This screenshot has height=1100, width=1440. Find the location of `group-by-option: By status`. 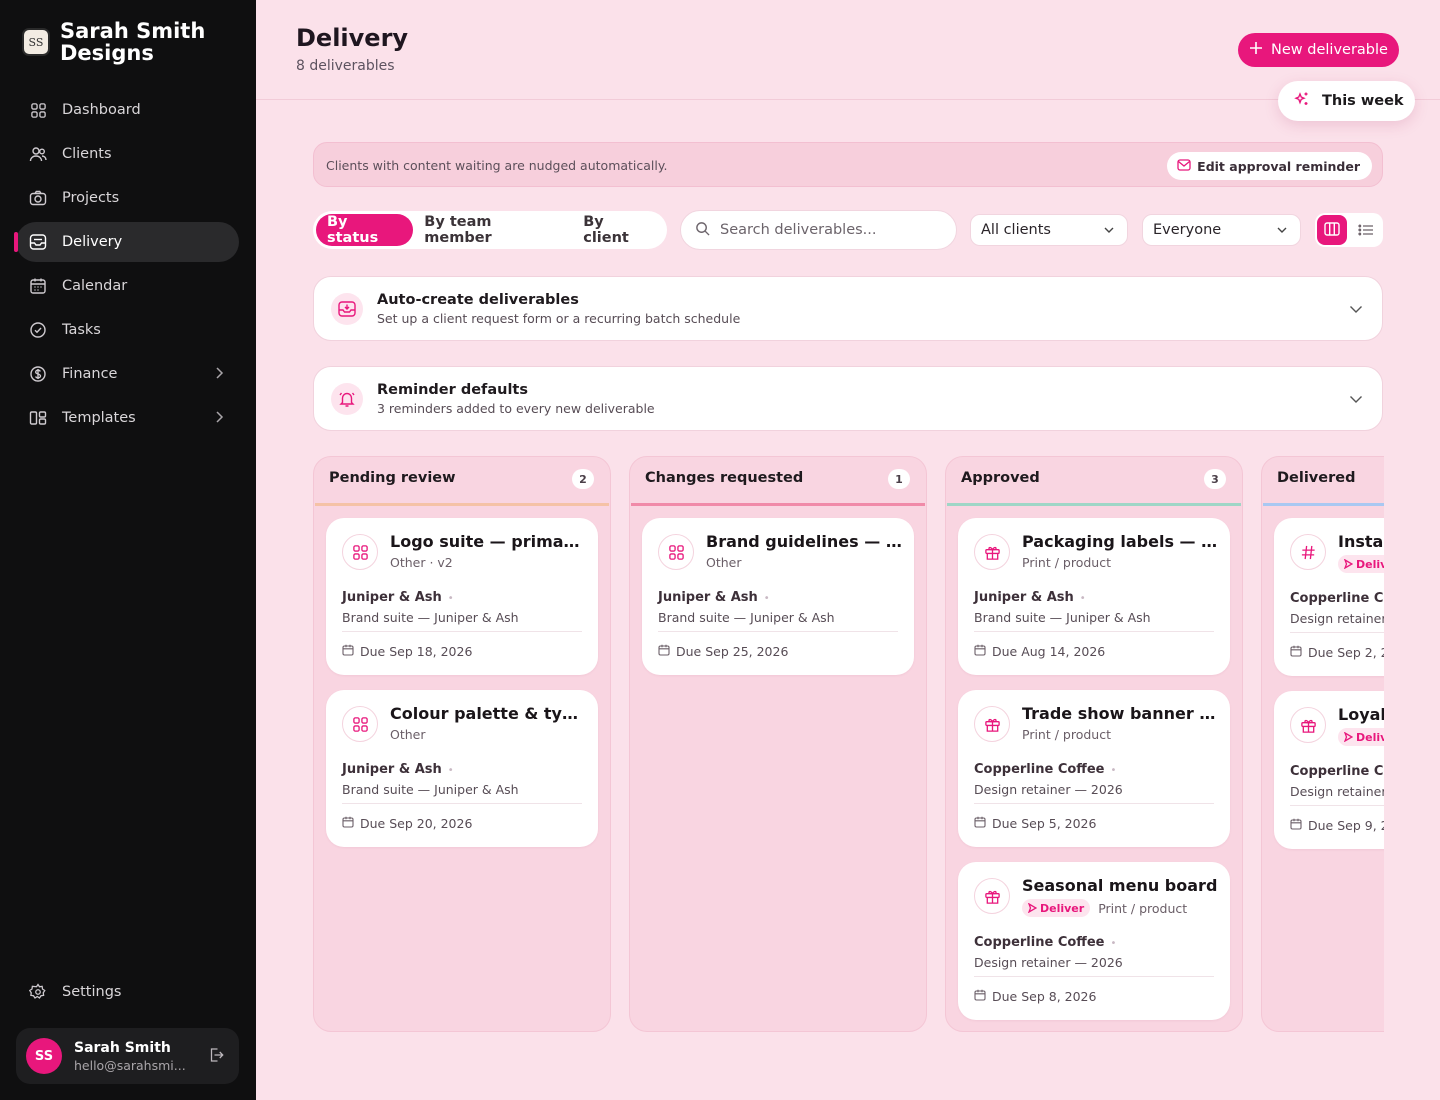

group-by-option: By status is located at coordinates (365, 230).